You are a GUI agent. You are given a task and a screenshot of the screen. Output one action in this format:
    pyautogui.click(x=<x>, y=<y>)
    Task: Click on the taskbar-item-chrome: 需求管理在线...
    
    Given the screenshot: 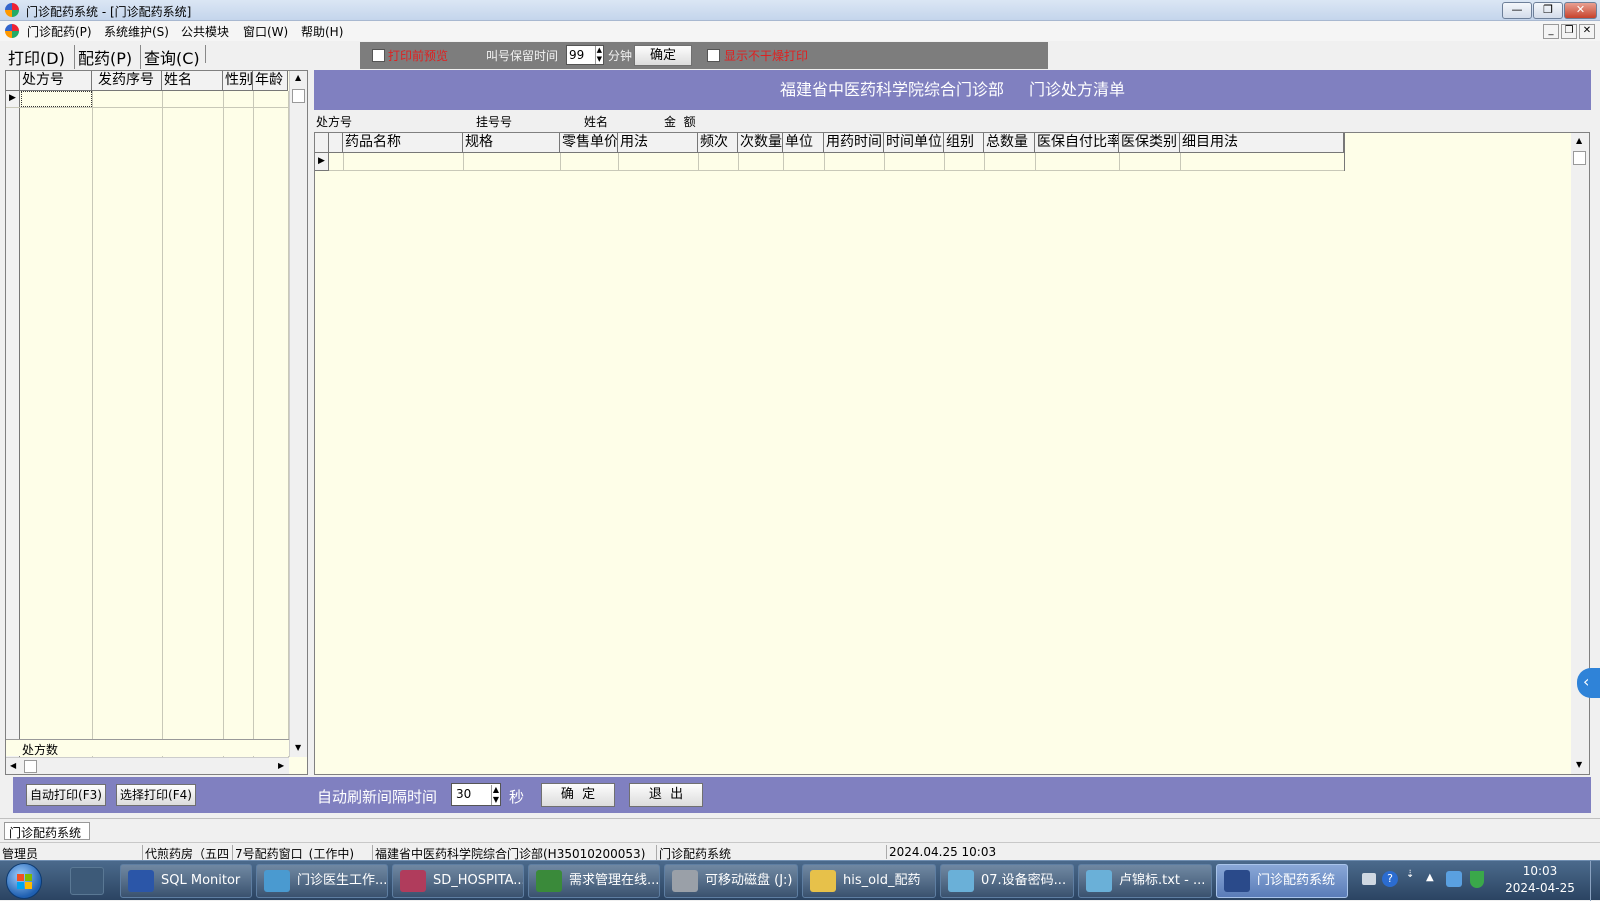 What is the action you would take?
    pyautogui.click(x=594, y=881)
    